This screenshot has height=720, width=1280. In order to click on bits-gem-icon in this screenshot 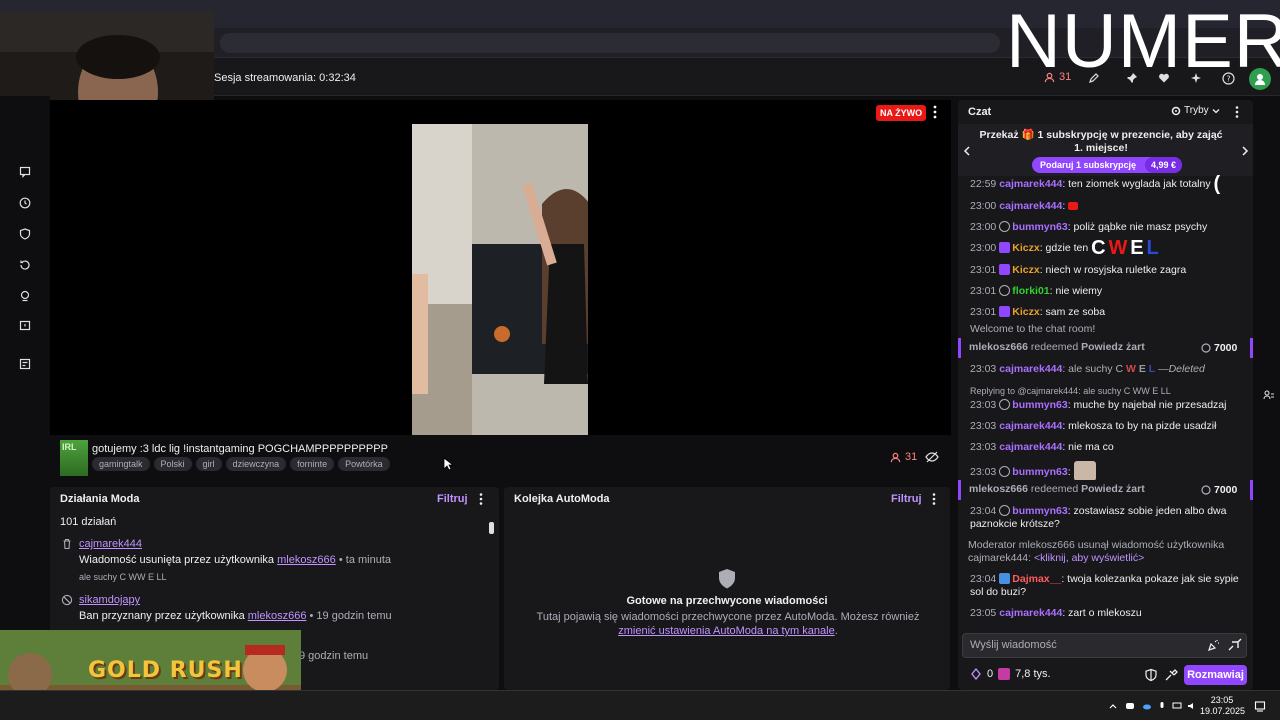, I will do `click(976, 674)`.